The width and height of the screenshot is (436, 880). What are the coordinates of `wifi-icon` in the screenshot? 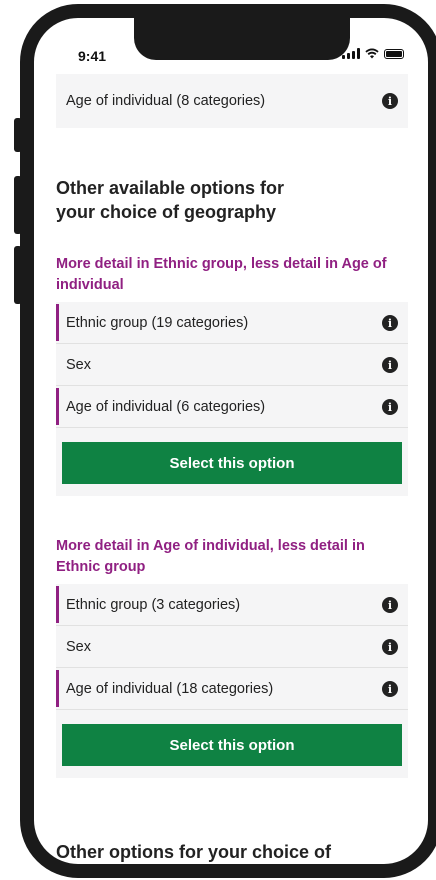 It's located at (372, 53).